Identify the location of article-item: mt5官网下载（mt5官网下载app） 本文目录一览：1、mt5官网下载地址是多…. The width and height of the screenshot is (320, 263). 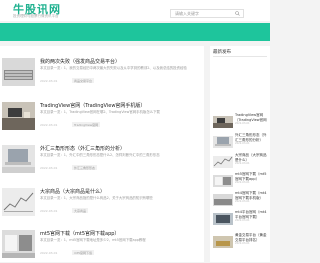
(102, 244).